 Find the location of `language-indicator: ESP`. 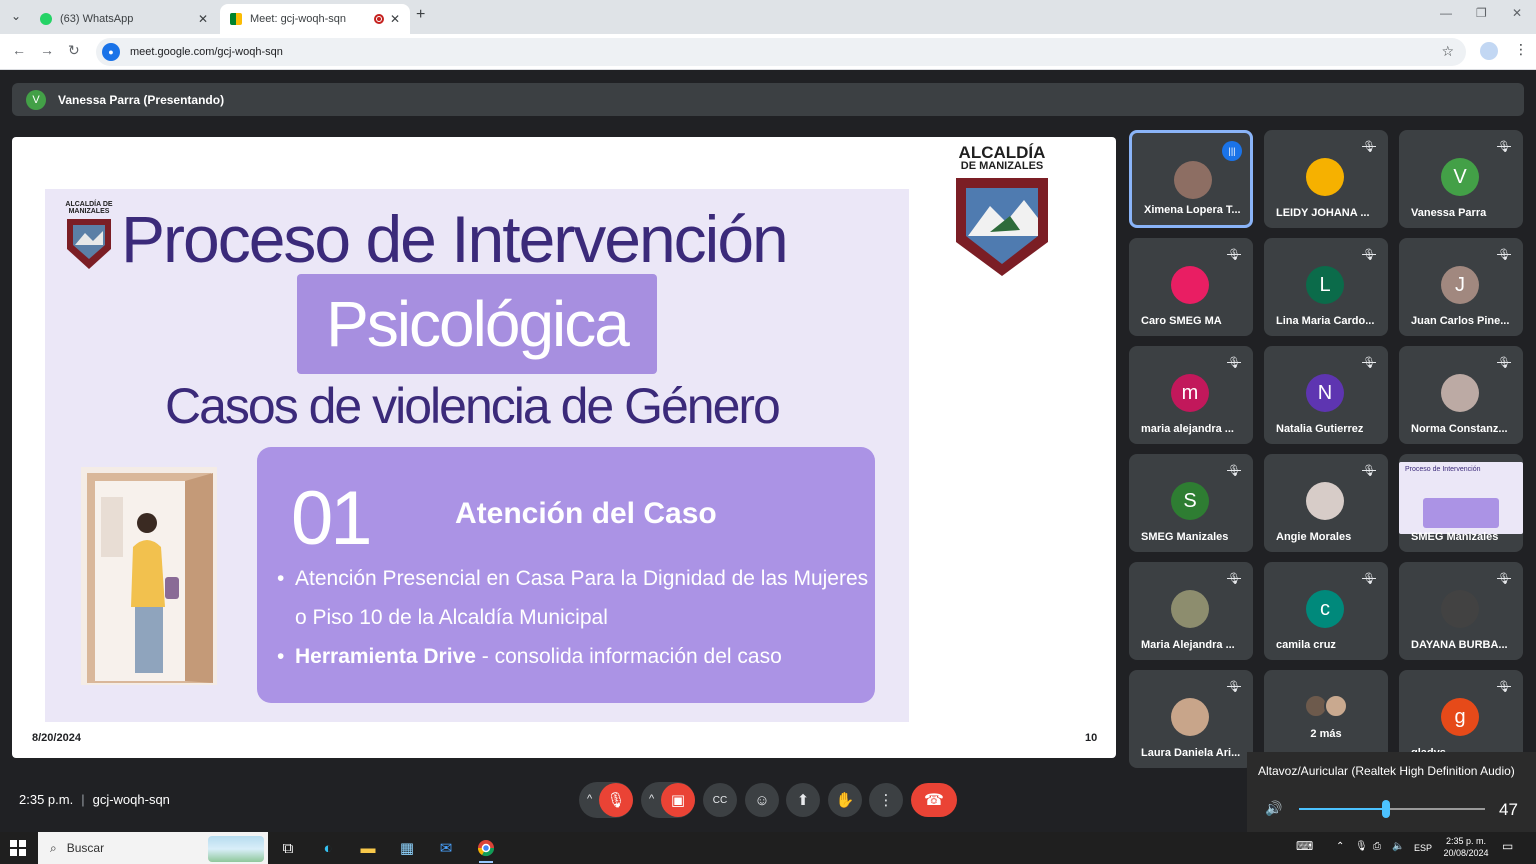

language-indicator: ESP is located at coordinates (1423, 848).